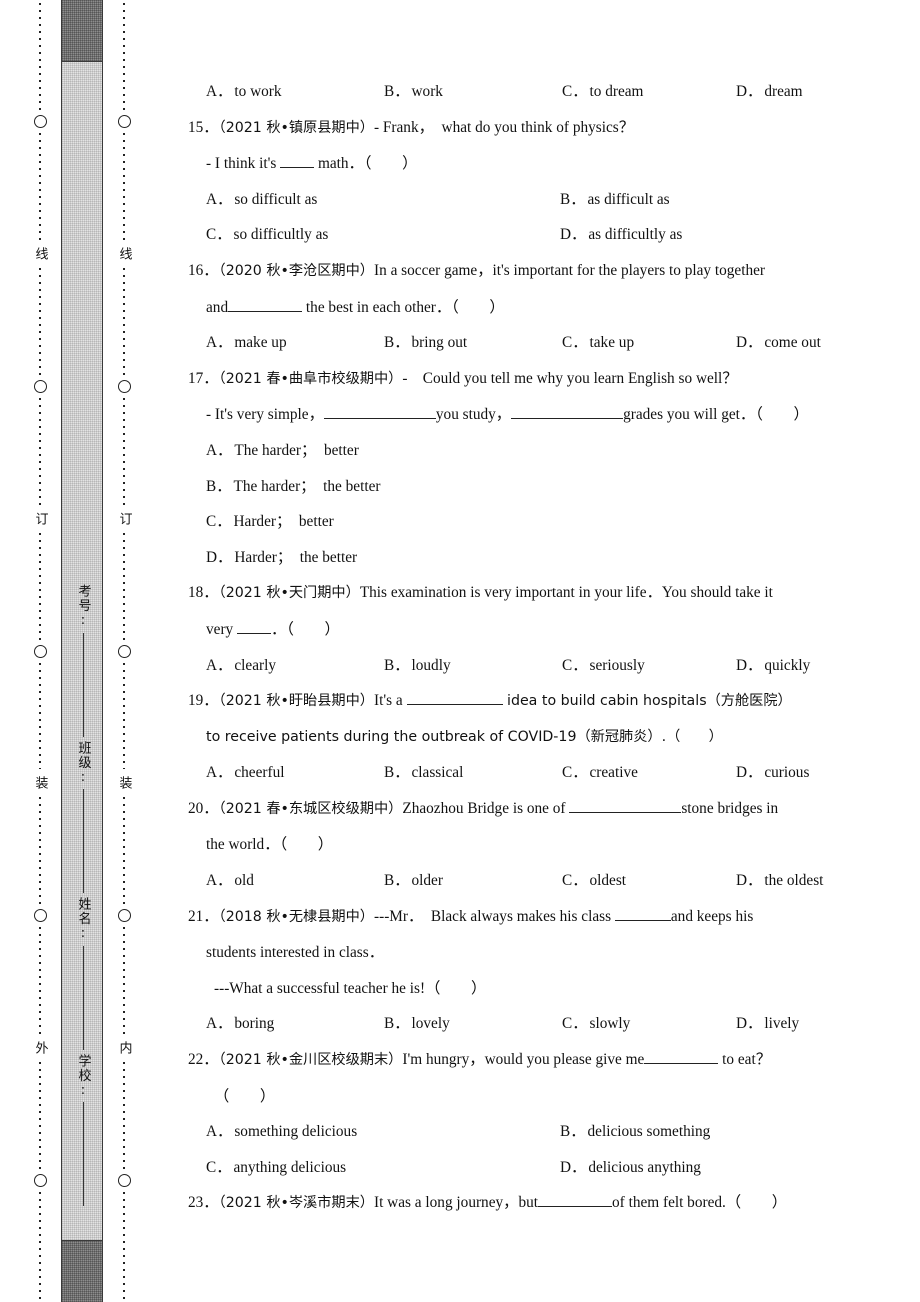 The width and height of the screenshot is (920, 1302). What do you see at coordinates (473, 1024) in the screenshot?
I see `option-b: B． lovely` at bounding box center [473, 1024].